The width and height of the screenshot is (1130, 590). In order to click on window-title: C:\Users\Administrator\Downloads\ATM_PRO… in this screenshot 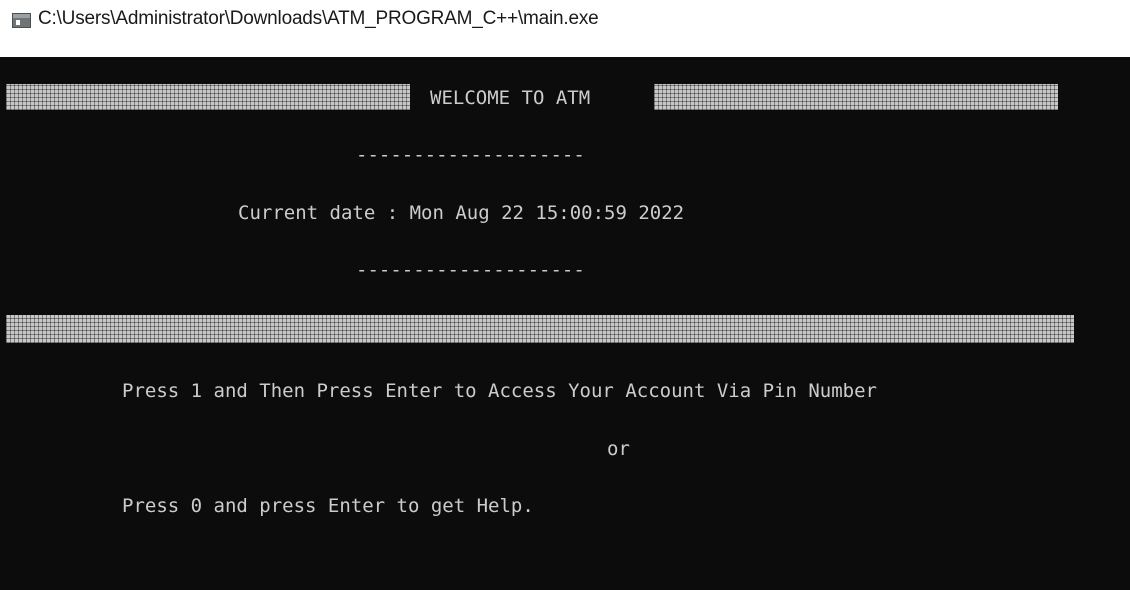, I will do `click(318, 18)`.